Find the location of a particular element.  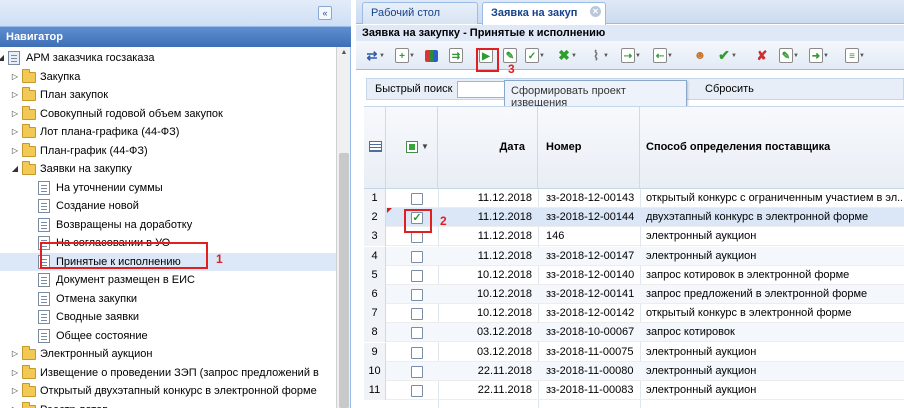

users-icon: ☻ is located at coordinates (701, 56).